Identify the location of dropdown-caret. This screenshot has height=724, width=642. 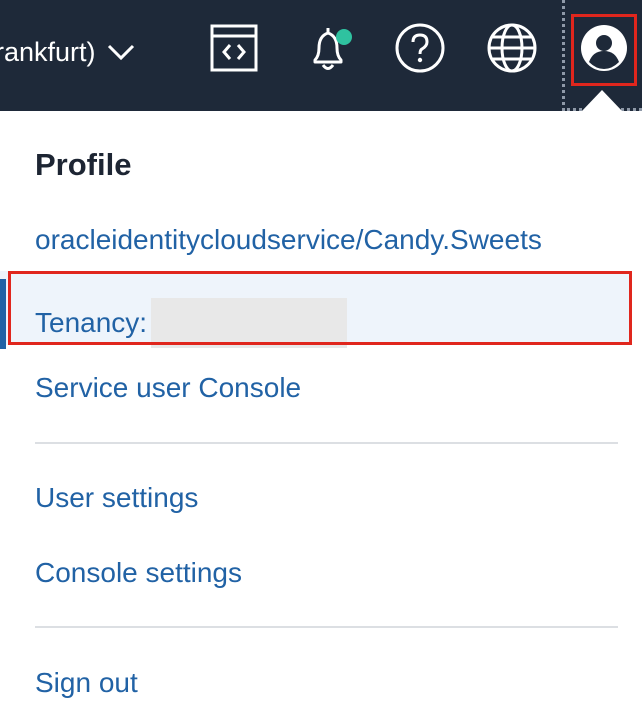
(602, 101).